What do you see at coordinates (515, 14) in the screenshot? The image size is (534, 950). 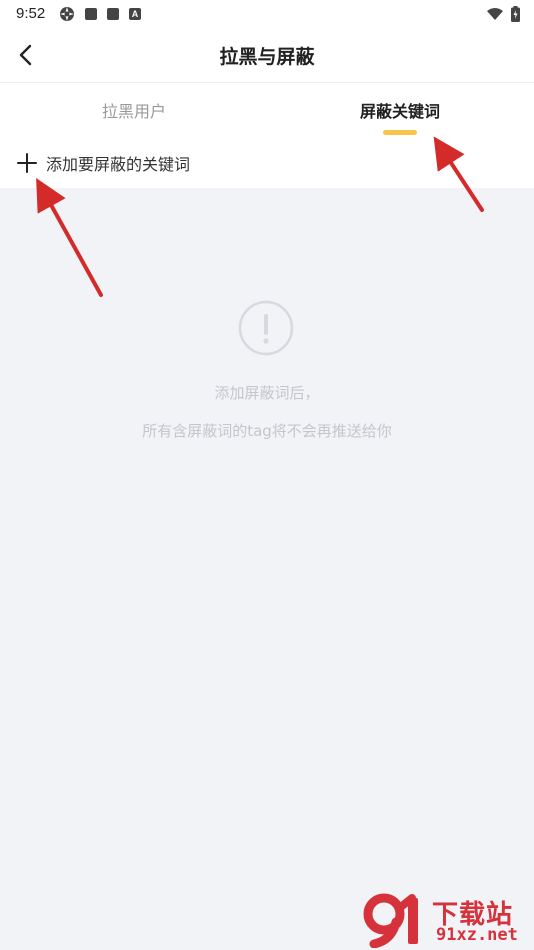 I see `battery-icon` at bounding box center [515, 14].